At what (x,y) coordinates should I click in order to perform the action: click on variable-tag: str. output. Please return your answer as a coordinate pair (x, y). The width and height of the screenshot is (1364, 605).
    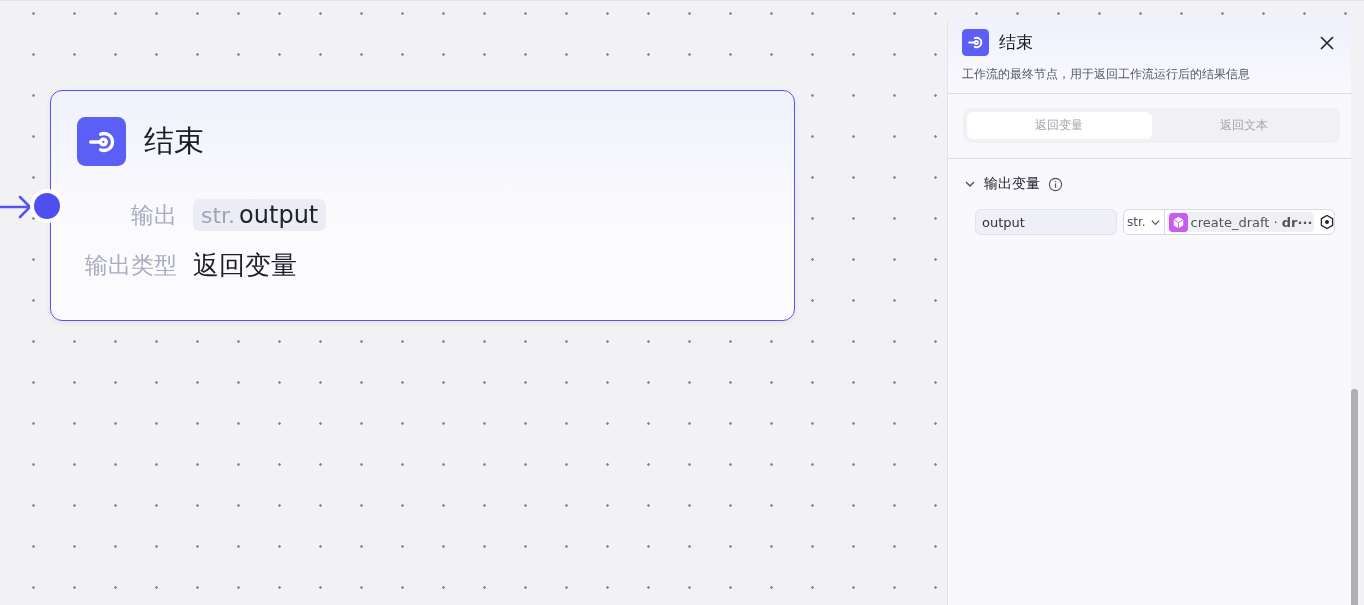
    Looking at the image, I should click on (260, 215).